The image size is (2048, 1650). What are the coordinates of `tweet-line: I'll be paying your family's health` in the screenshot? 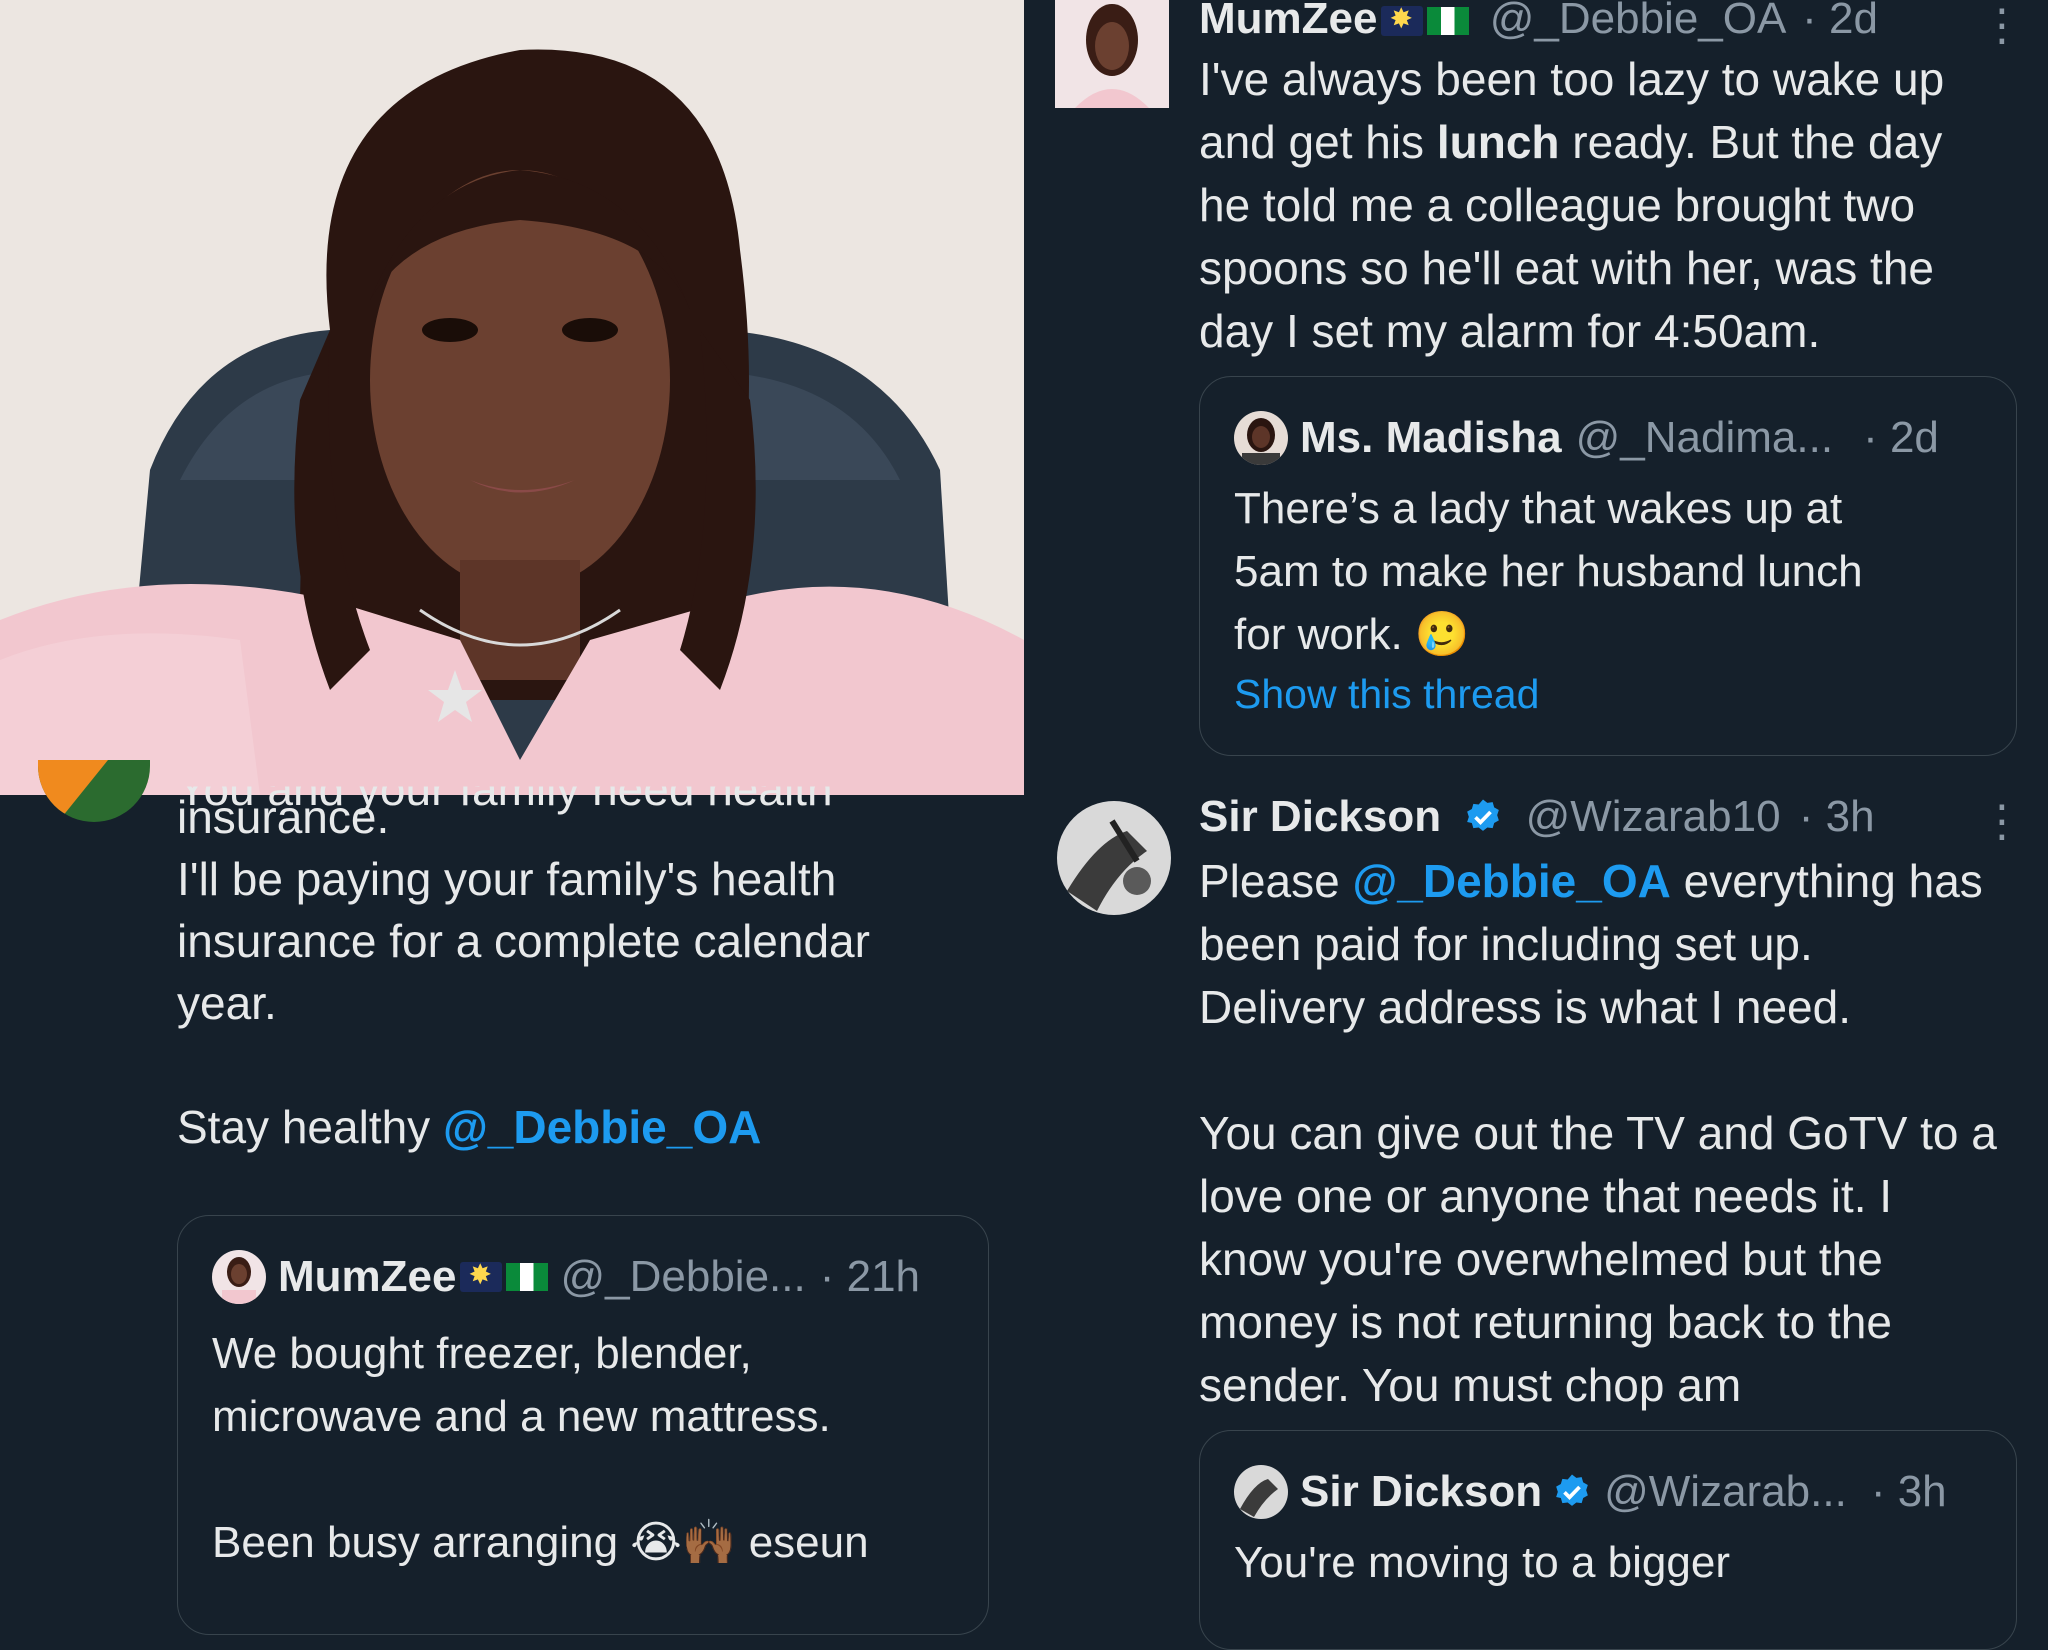 It's located at (507, 879).